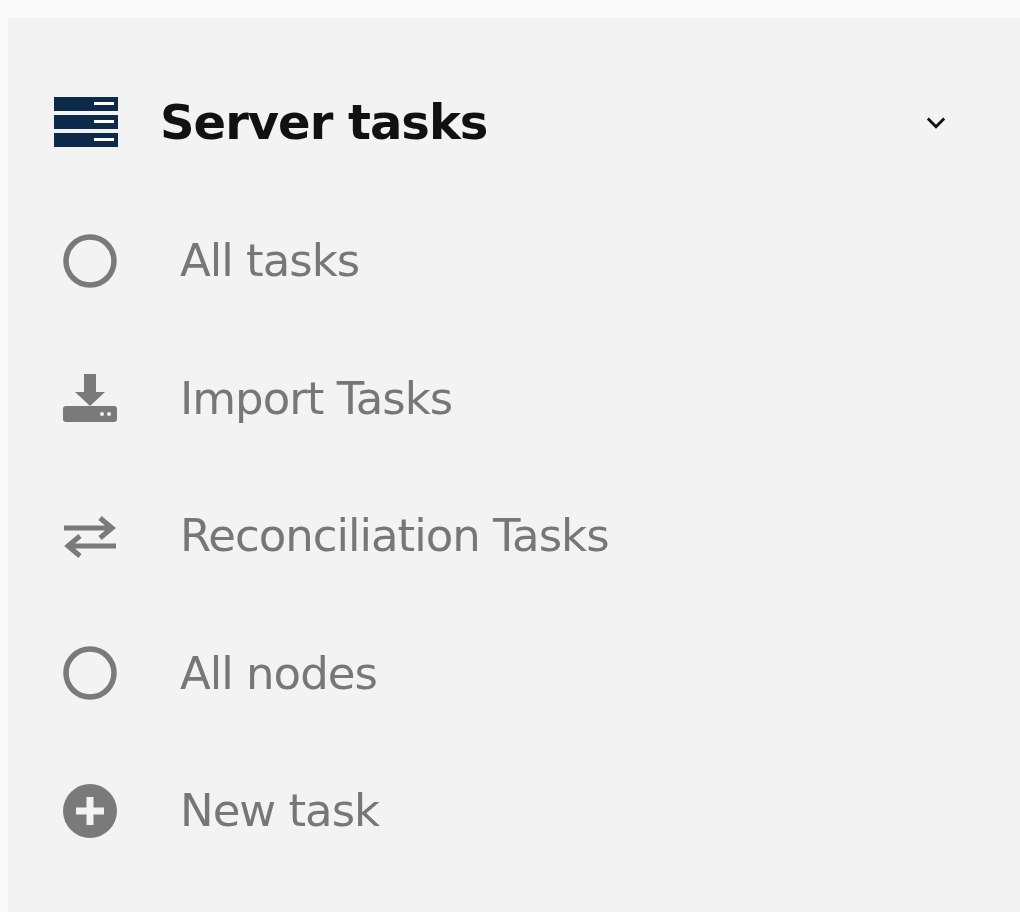 The image size is (1020, 912). I want to click on section-header: Server tasks, so click(514, 122).